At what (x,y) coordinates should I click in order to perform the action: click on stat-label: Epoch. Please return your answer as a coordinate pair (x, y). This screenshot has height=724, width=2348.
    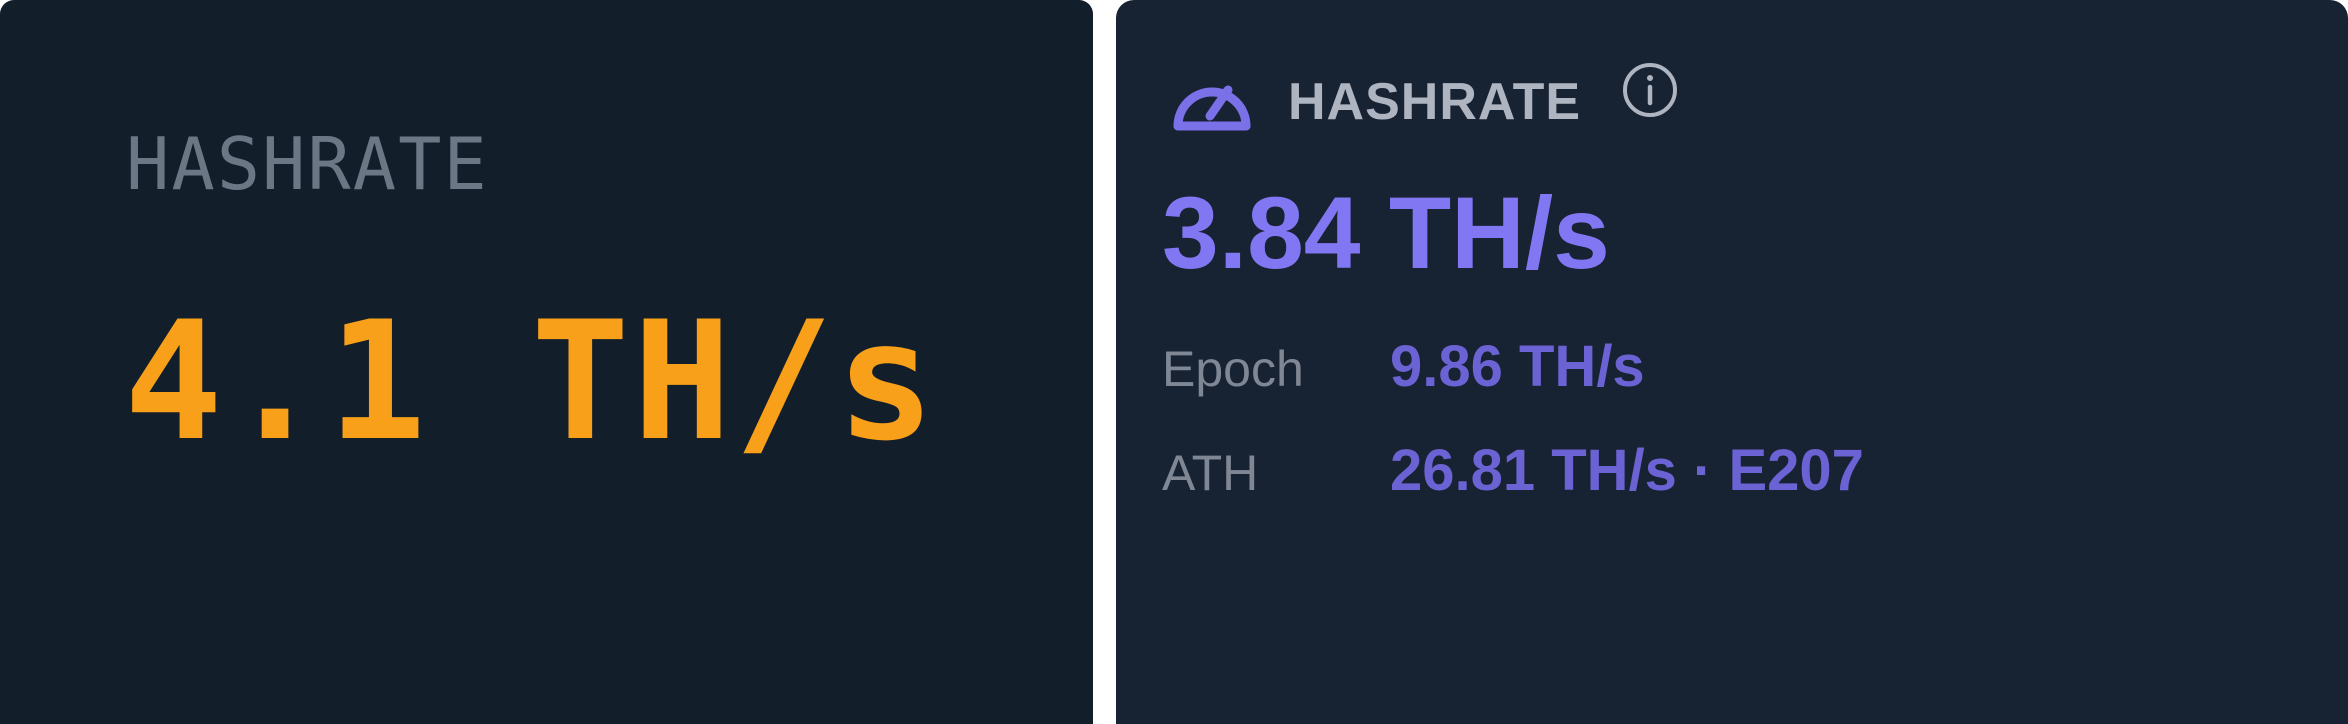
    Looking at the image, I should click on (1233, 369).